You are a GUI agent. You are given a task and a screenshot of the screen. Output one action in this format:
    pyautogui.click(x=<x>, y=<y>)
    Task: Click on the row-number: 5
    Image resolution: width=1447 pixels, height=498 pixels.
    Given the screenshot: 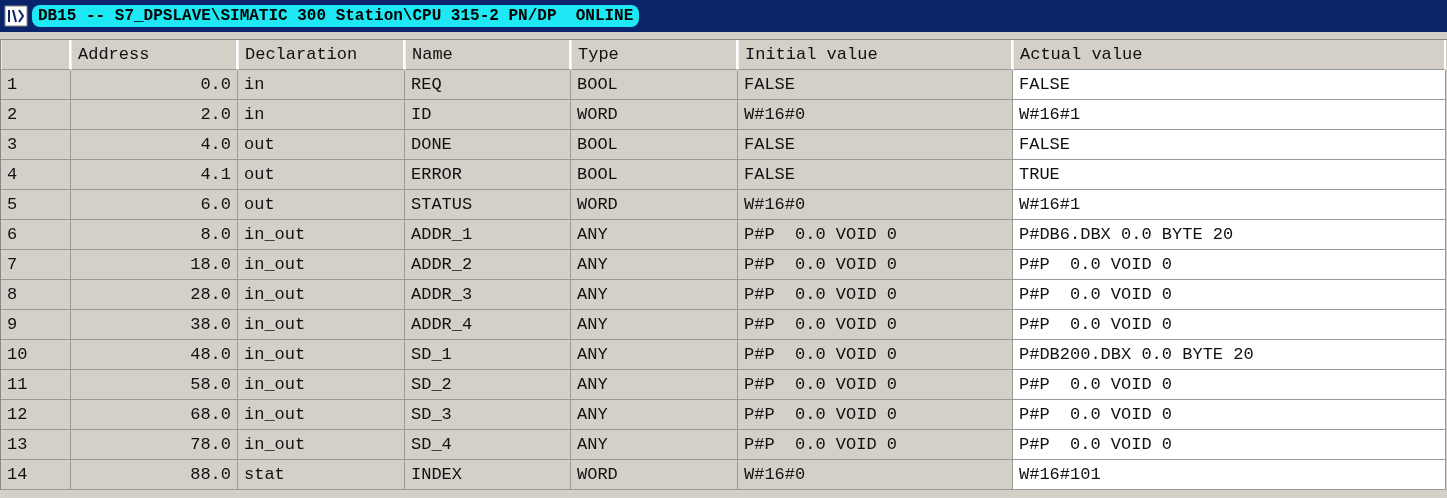 What is the action you would take?
    pyautogui.click(x=36, y=205)
    